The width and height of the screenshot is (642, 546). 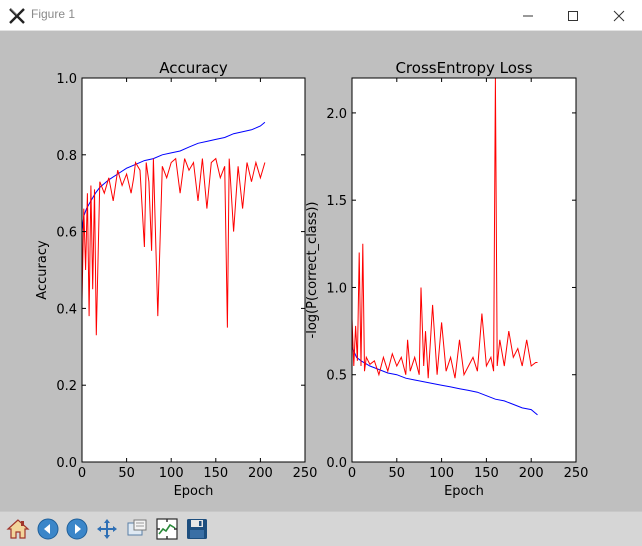 I want to click on floppy-disk-icon, so click(x=197, y=529).